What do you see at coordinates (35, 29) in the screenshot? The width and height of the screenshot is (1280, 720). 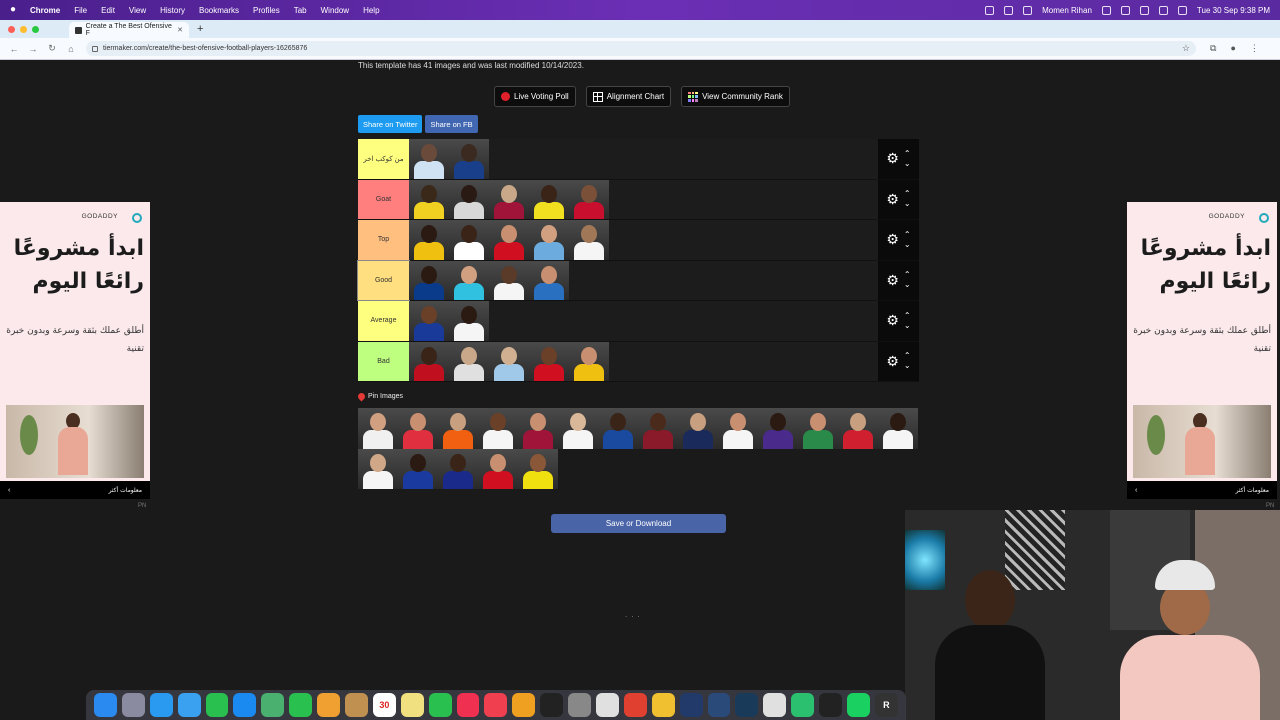 I see `zoom-window-button` at bounding box center [35, 29].